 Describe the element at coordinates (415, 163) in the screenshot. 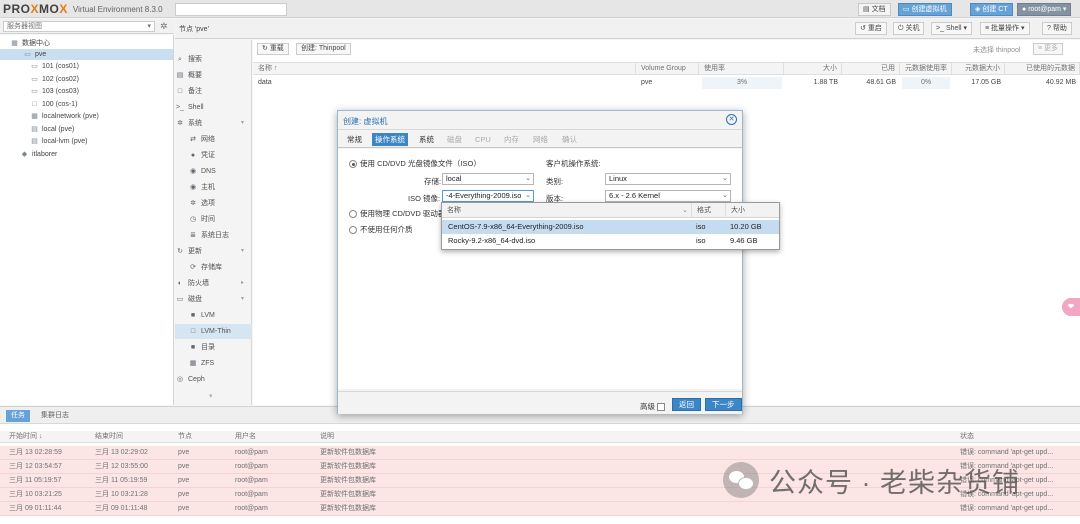

I see `radio-use-iso: 使用 CD/DVD 光盘镜像文件（ISO）` at that location.